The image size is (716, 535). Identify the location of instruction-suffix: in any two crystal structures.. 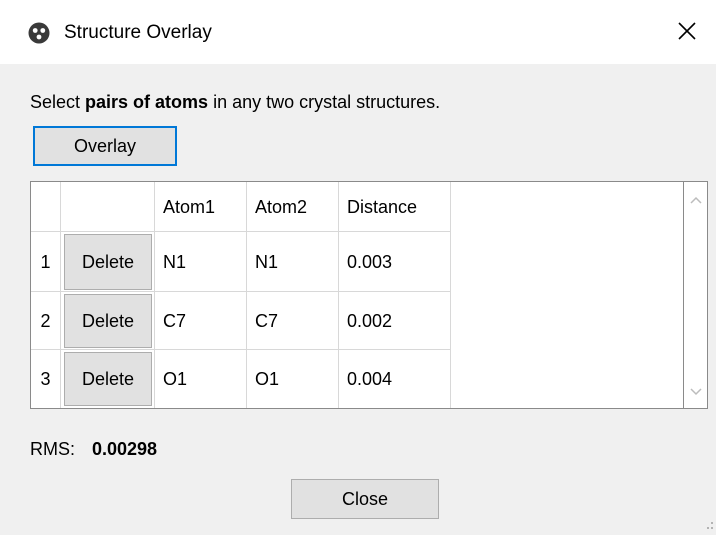
(324, 102).